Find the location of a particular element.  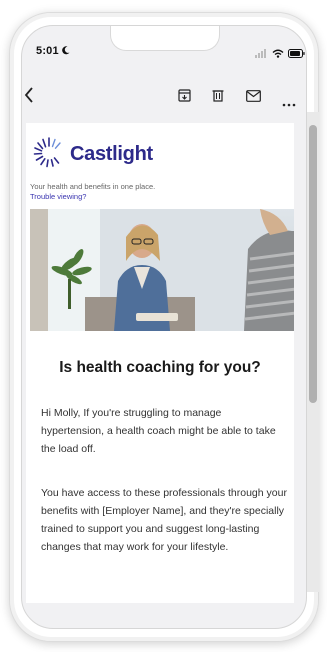

email-headline: Is health coaching for you? is located at coordinates (160, 367).